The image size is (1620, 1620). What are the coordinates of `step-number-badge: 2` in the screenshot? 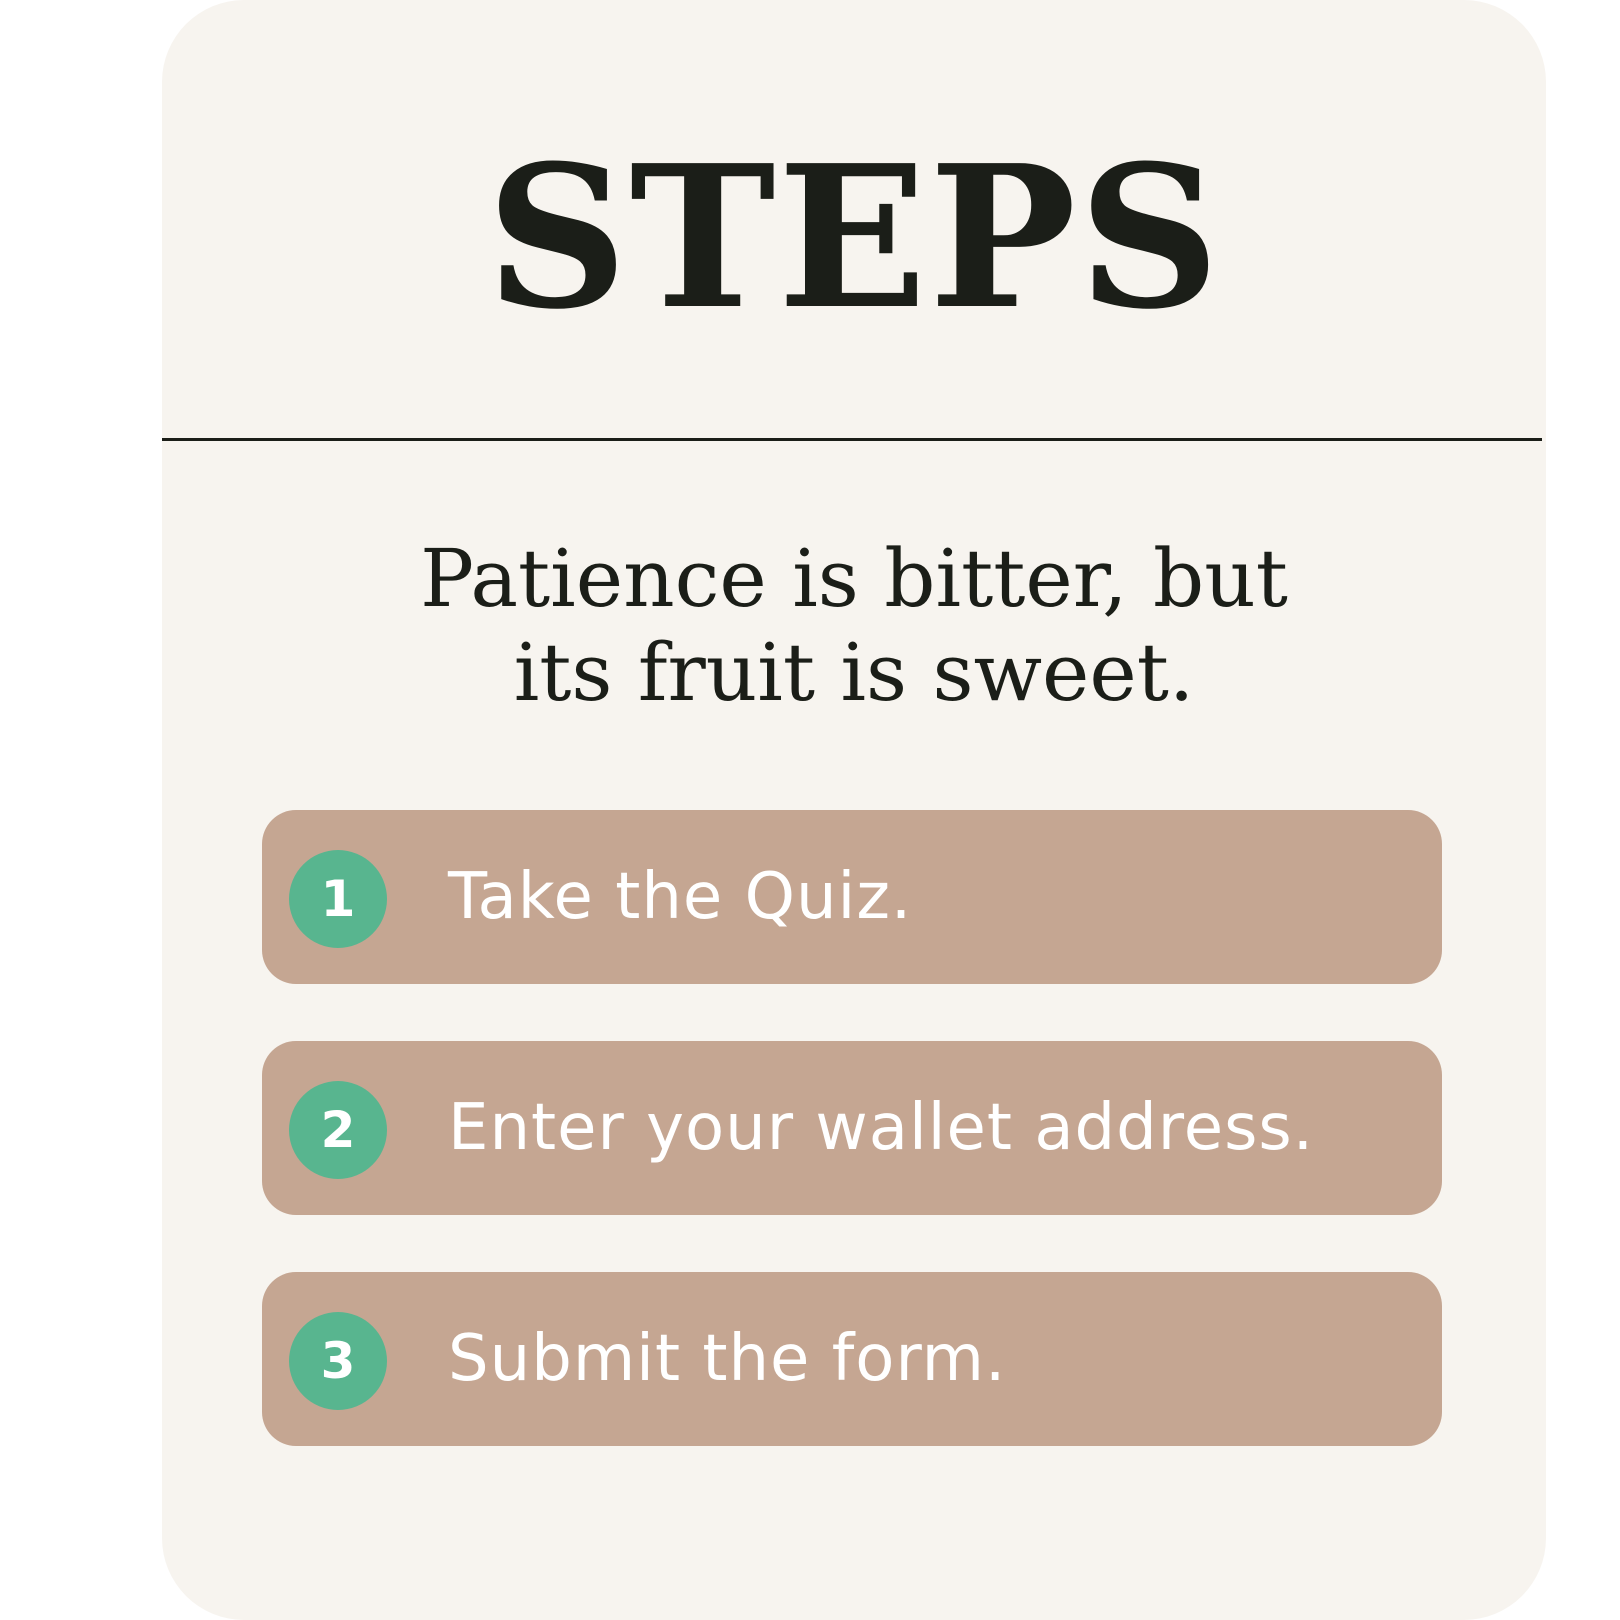 It's located at (338, 1130).